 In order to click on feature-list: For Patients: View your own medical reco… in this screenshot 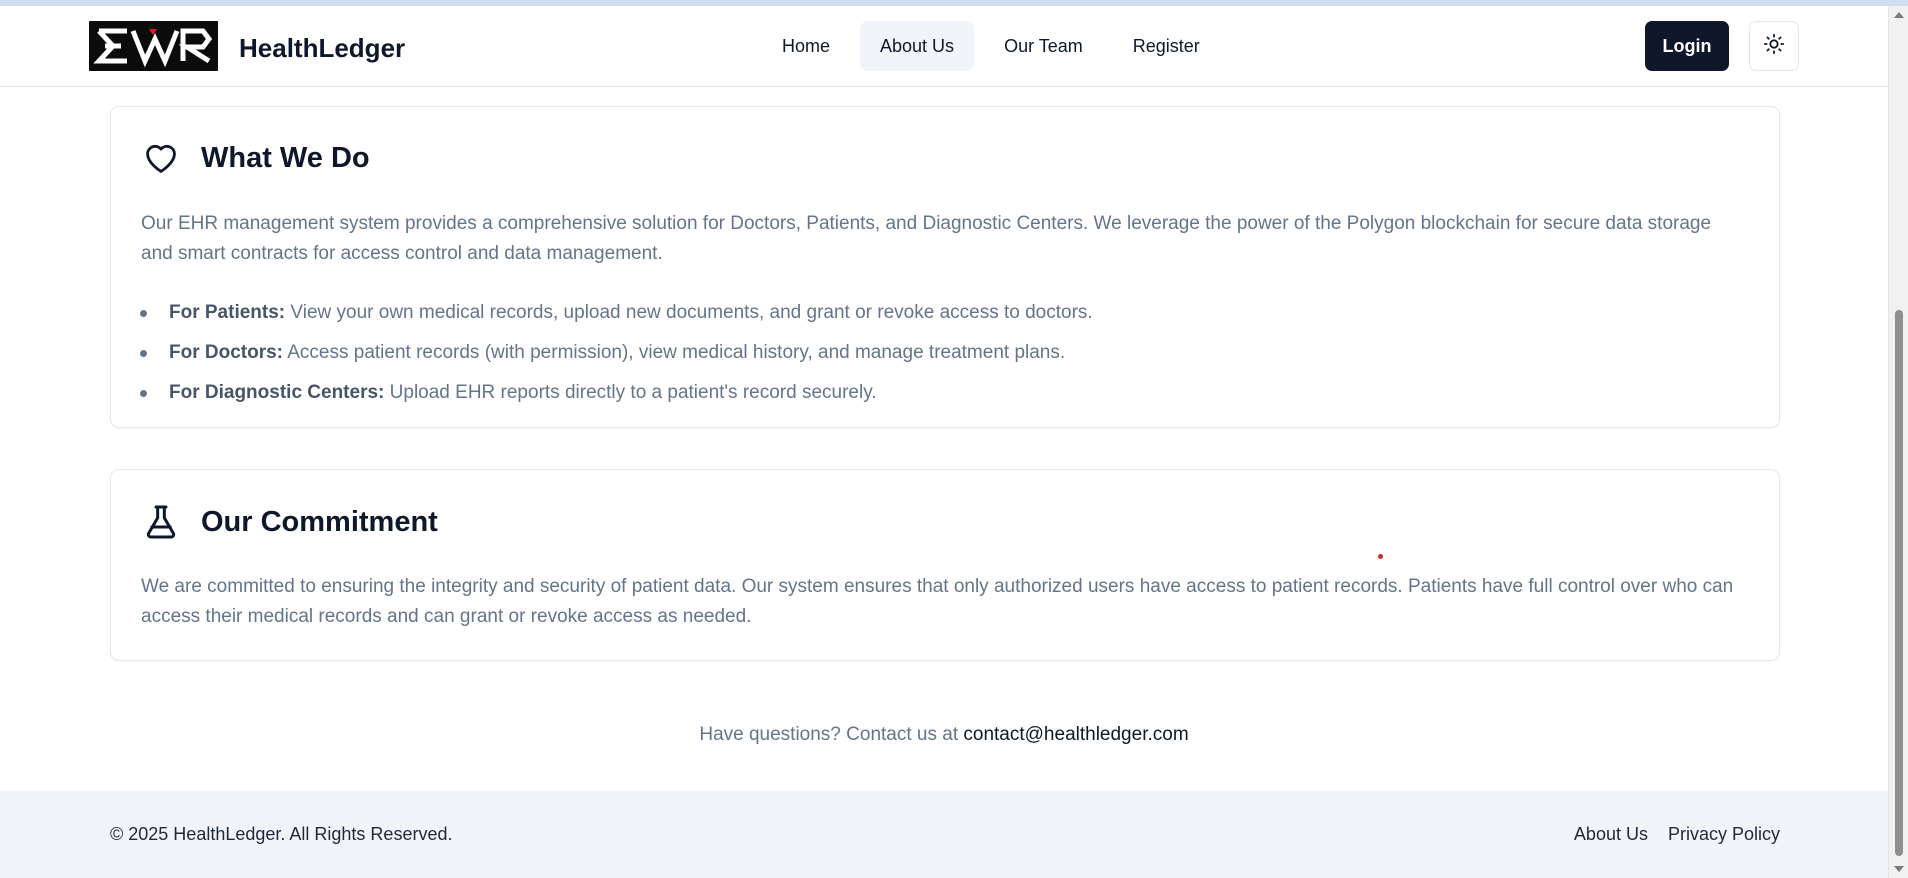, I will do `click(616, 353)`.